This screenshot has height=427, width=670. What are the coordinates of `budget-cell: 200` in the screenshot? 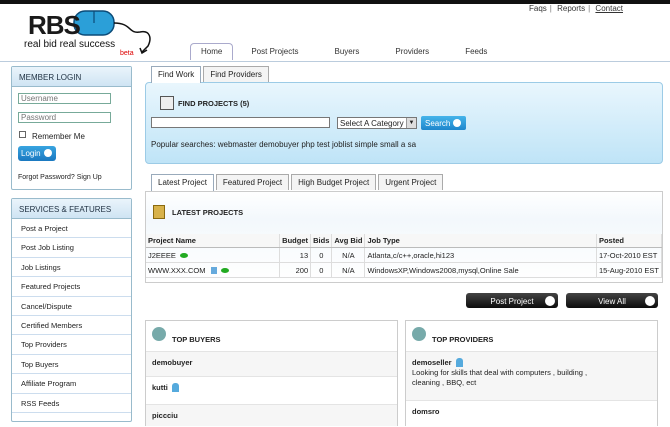 It's located at (295, 270).